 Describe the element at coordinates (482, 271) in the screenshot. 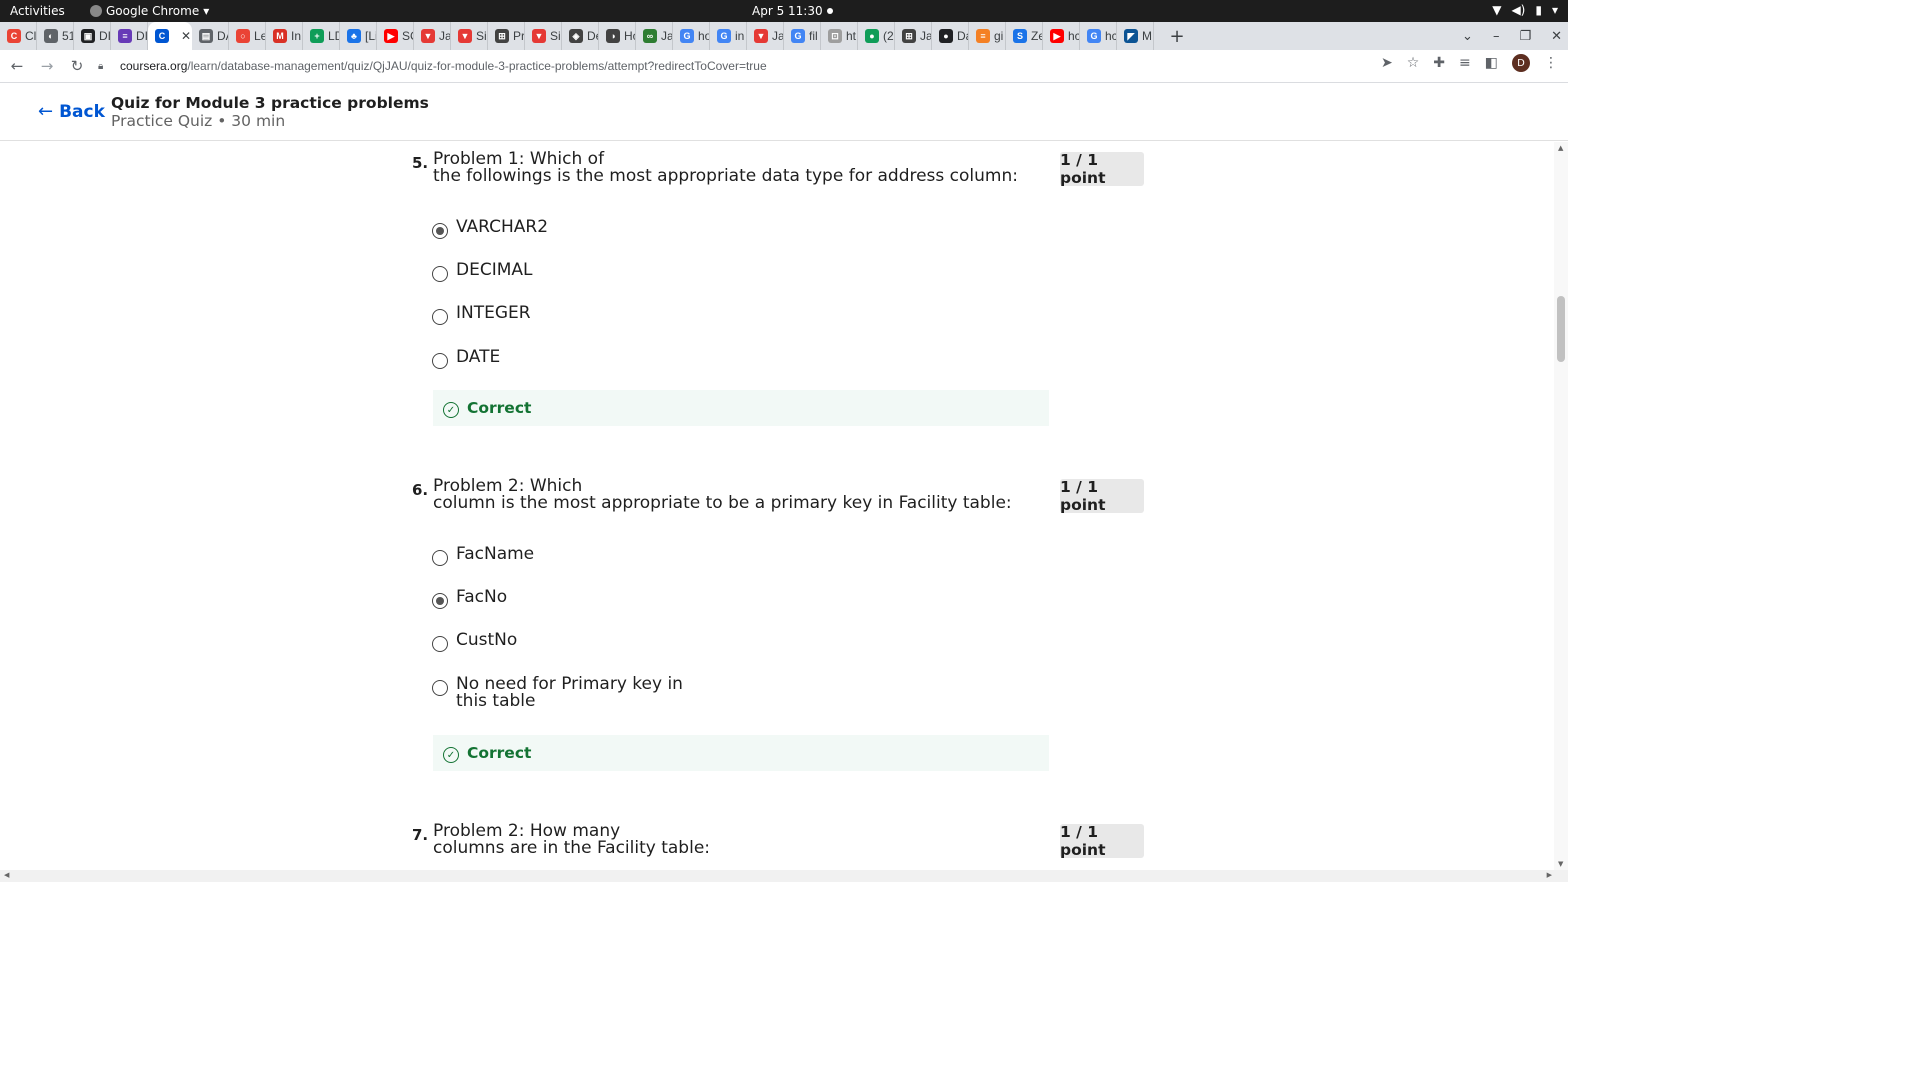

I see `answer-option: DECIMAL` at that location.